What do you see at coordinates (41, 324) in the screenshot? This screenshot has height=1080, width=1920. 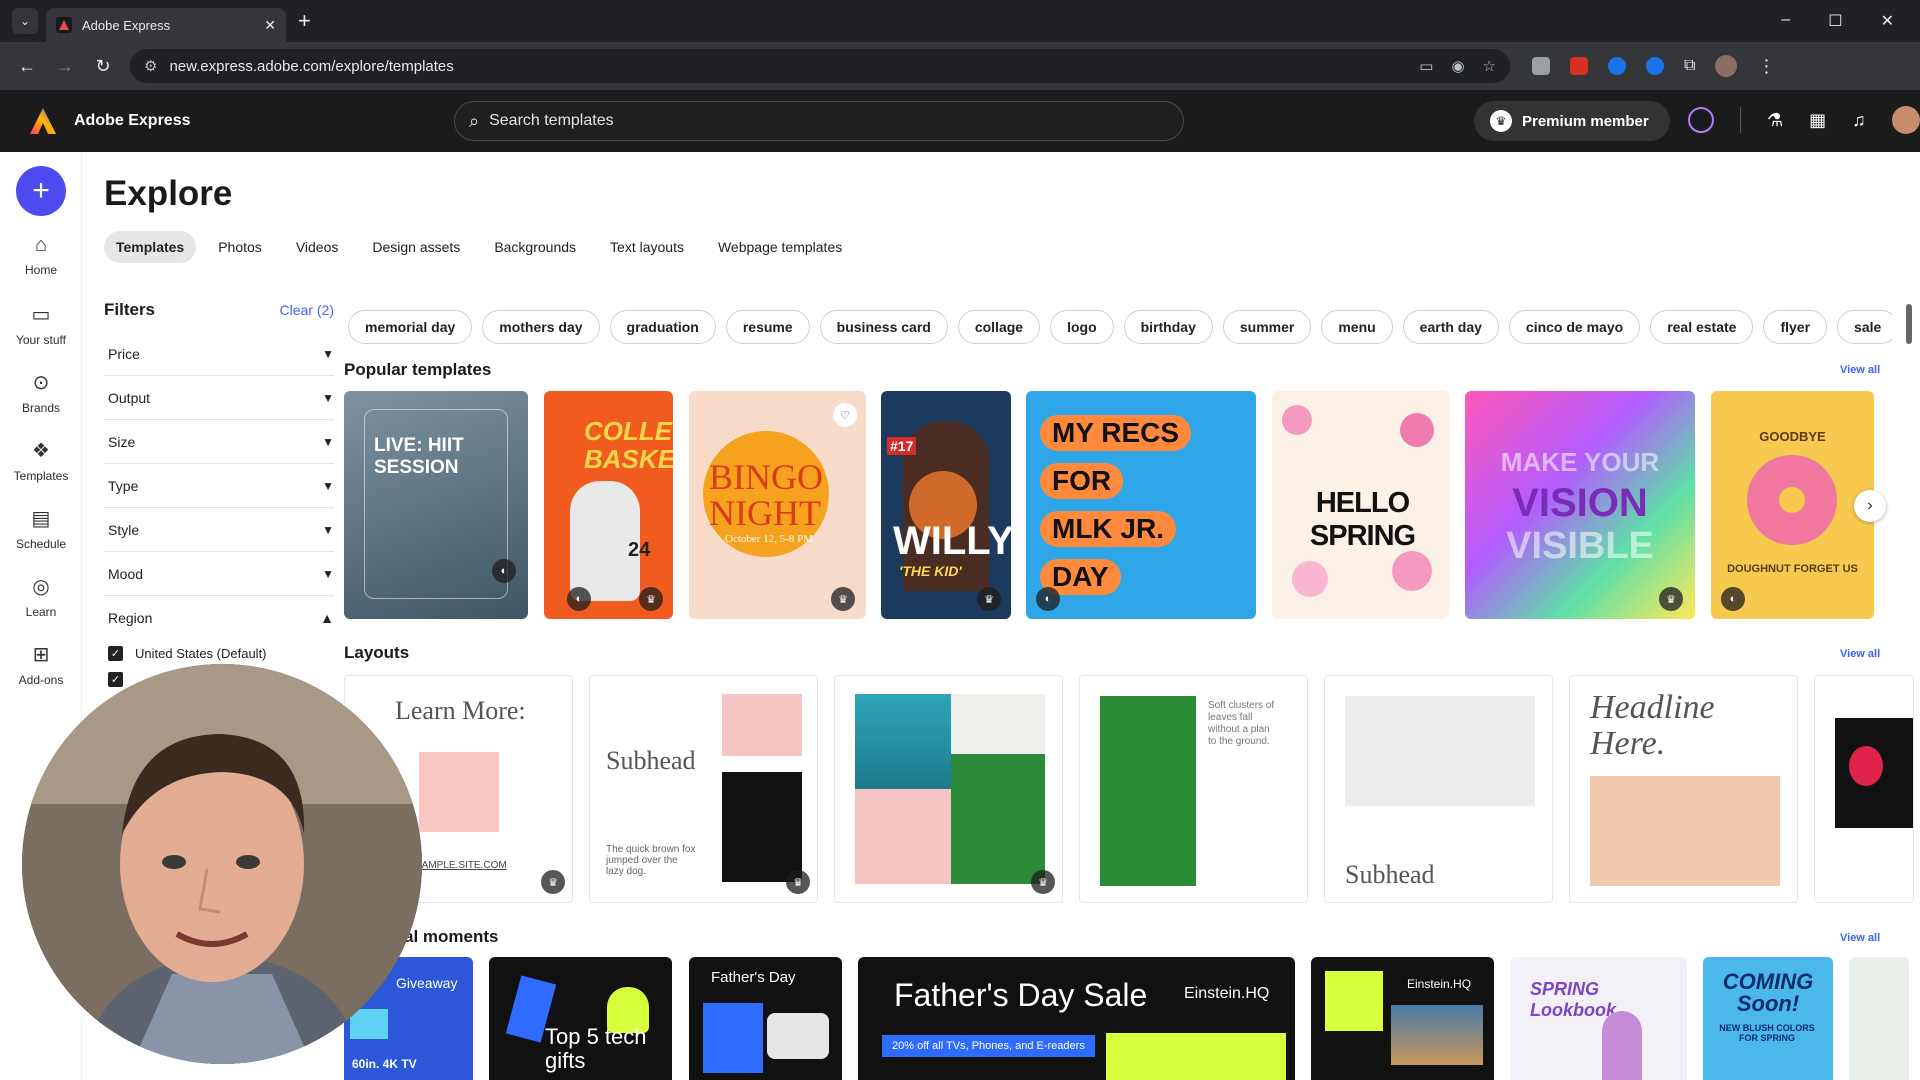 I see `rail-item-your-stuff: ▭ Your stuff` at bounding box center [41, 324].